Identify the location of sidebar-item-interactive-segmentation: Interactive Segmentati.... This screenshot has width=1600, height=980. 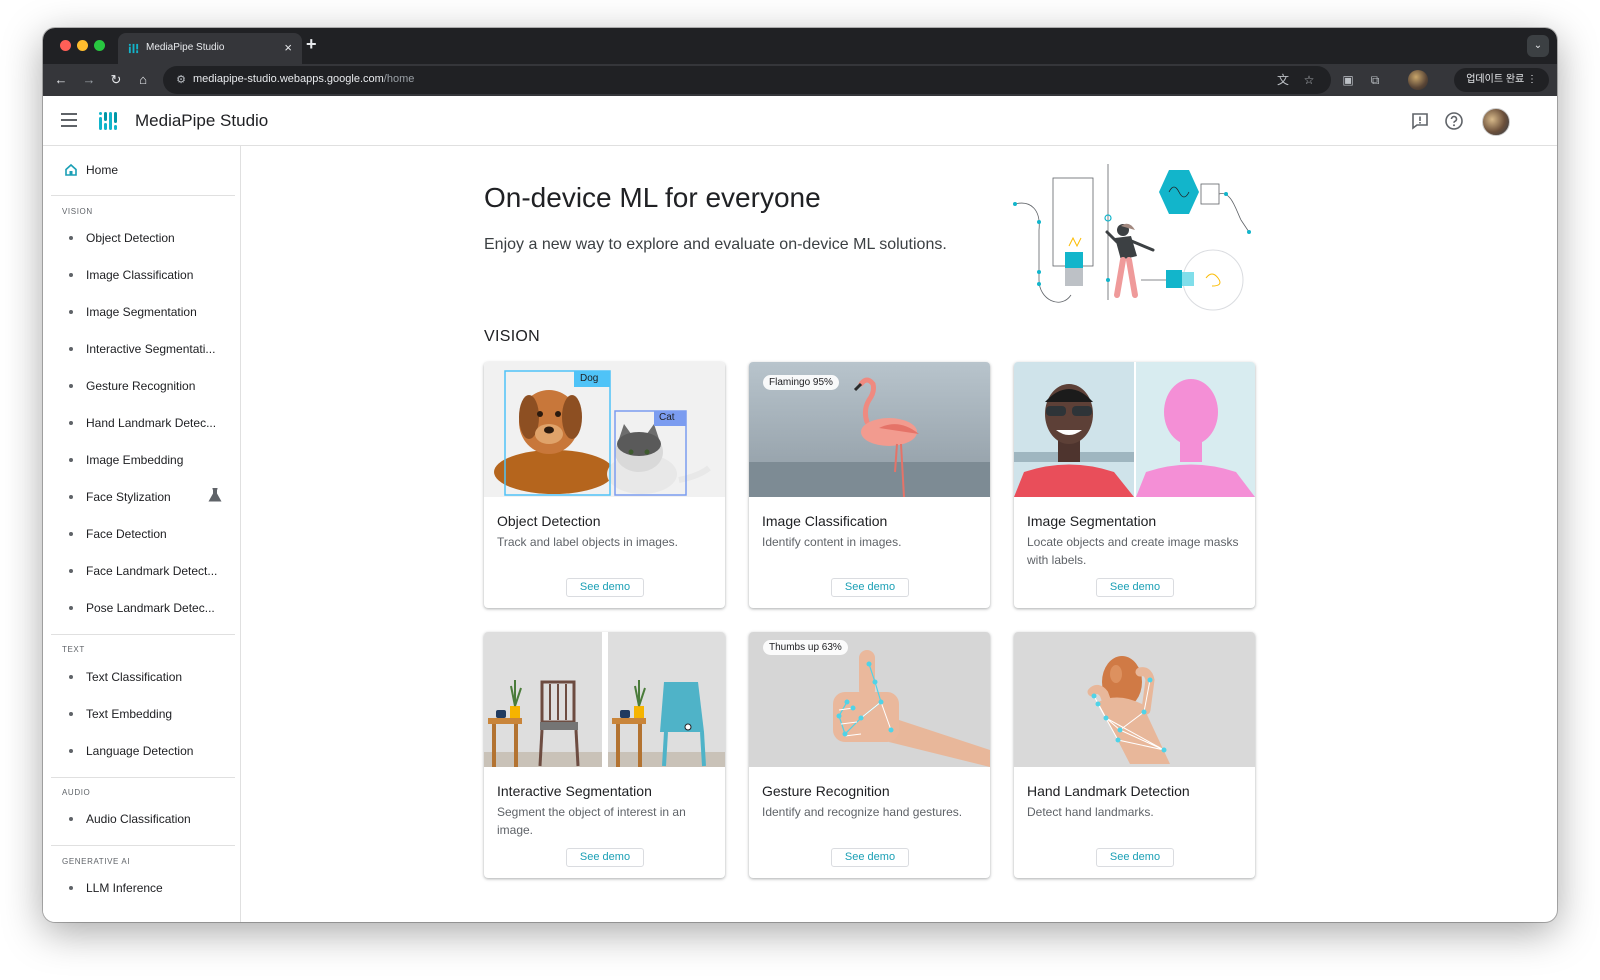
(139, 350).